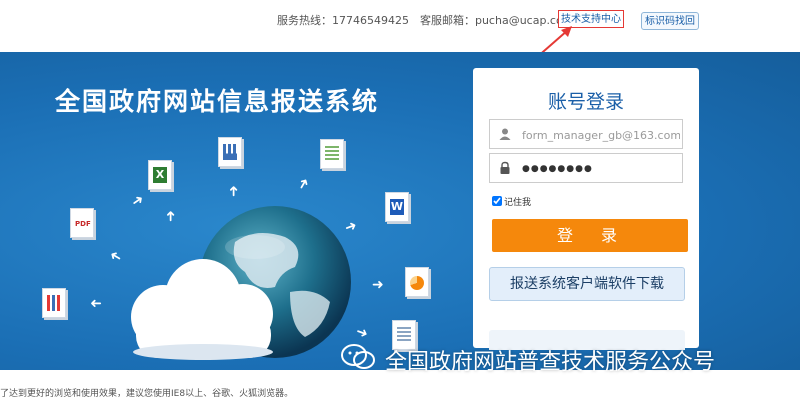  Describe the element at coordinates (417, 282) in the screenshot. I see `pie-chart-doc-icon` at that location.